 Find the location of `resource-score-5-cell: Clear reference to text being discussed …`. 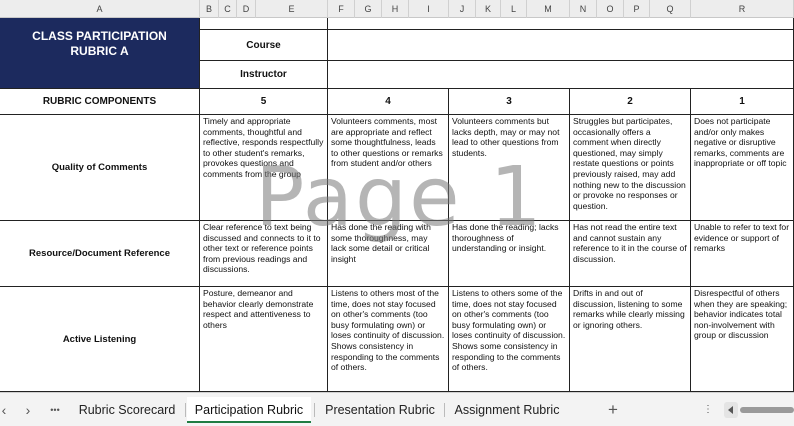

resource-score-5-cell: Clear reference to text being discussed … is located at coordinates (264, 254).